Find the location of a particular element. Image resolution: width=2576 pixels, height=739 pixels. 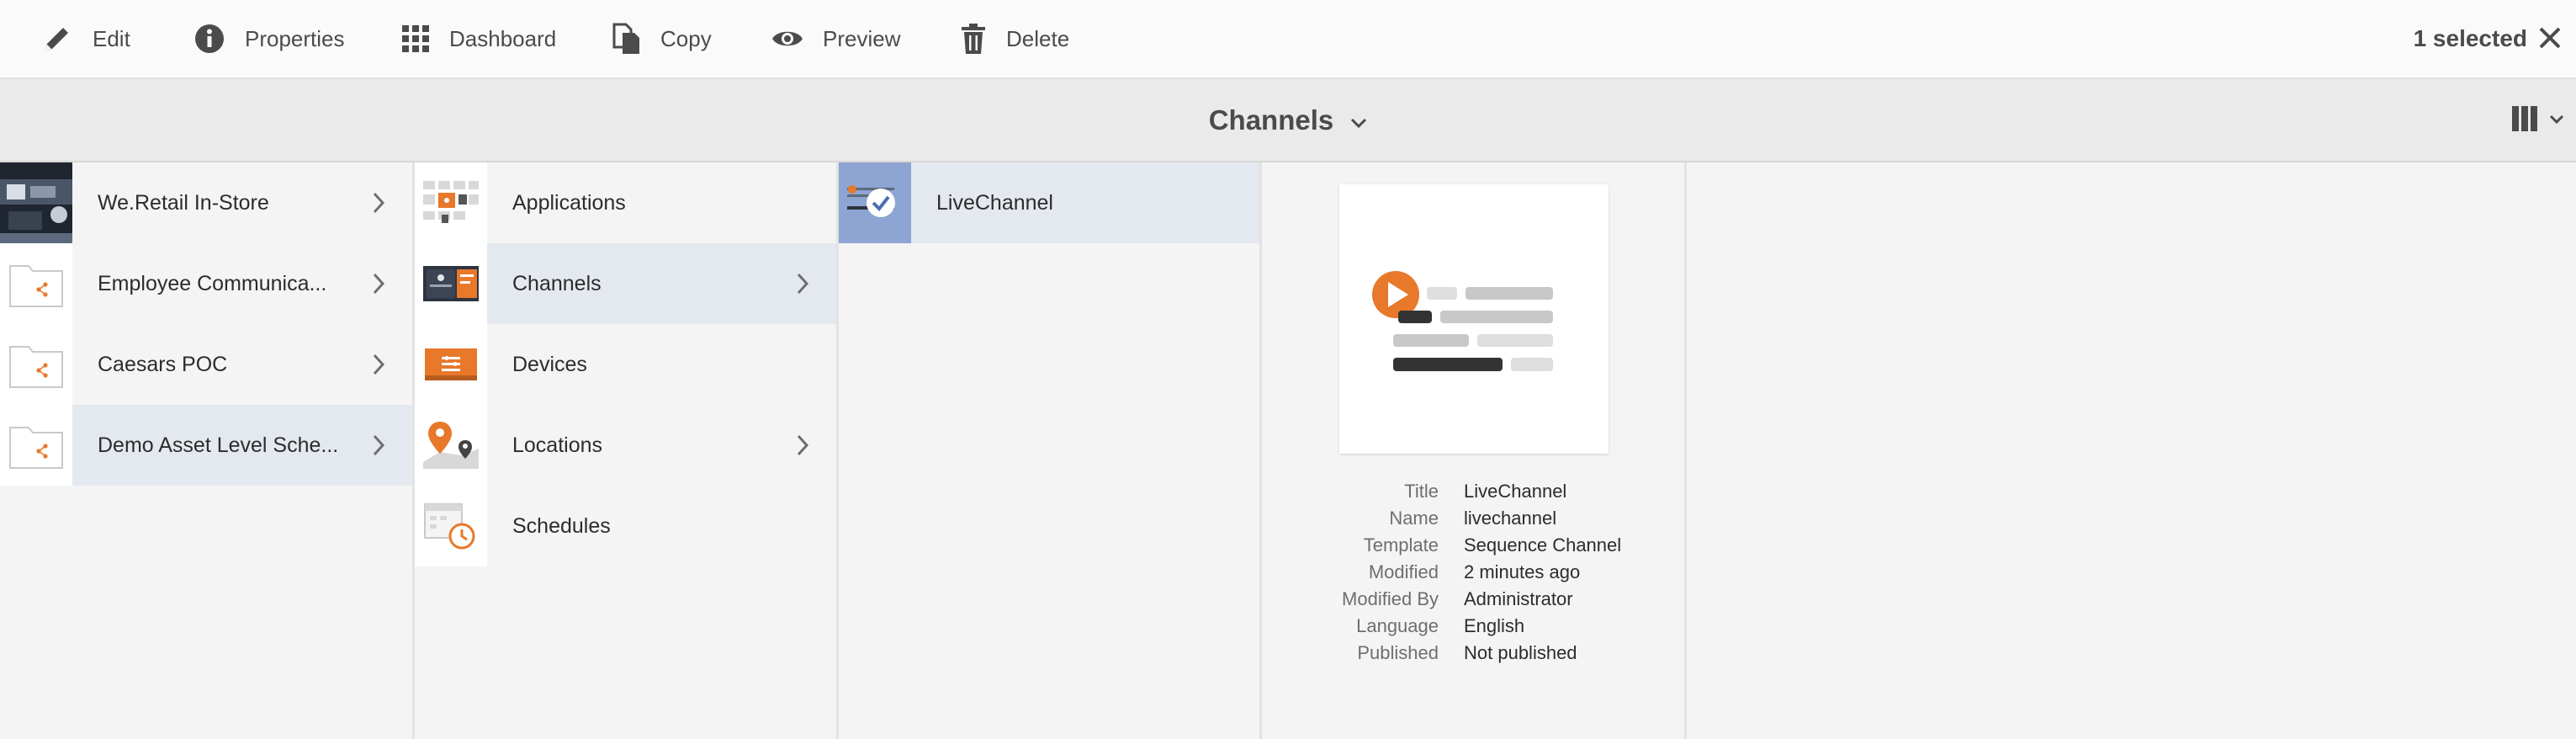

page-header: Channels is located at coordinates (1288, 120).